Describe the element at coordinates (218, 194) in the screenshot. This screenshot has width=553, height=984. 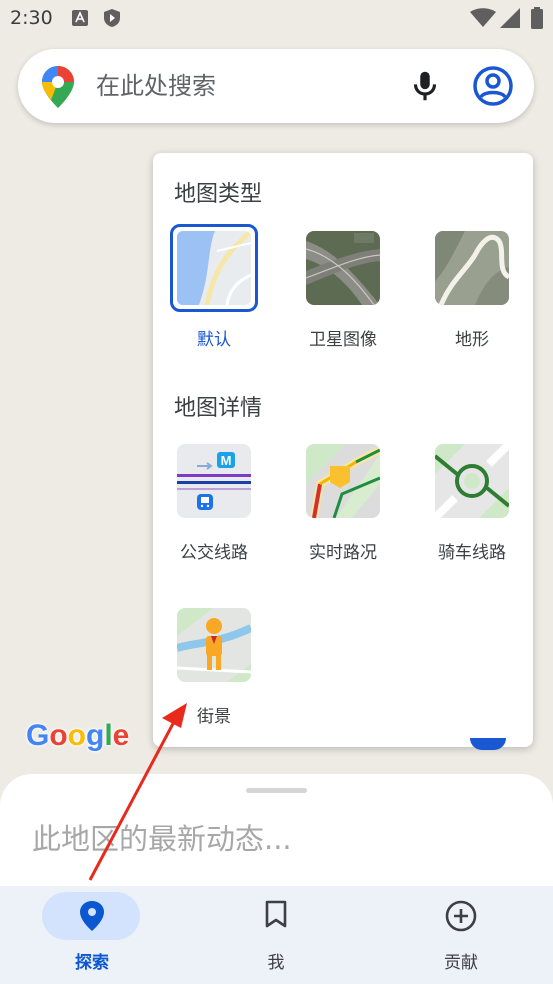
I see `map-type-title: 地图类型` at that location.